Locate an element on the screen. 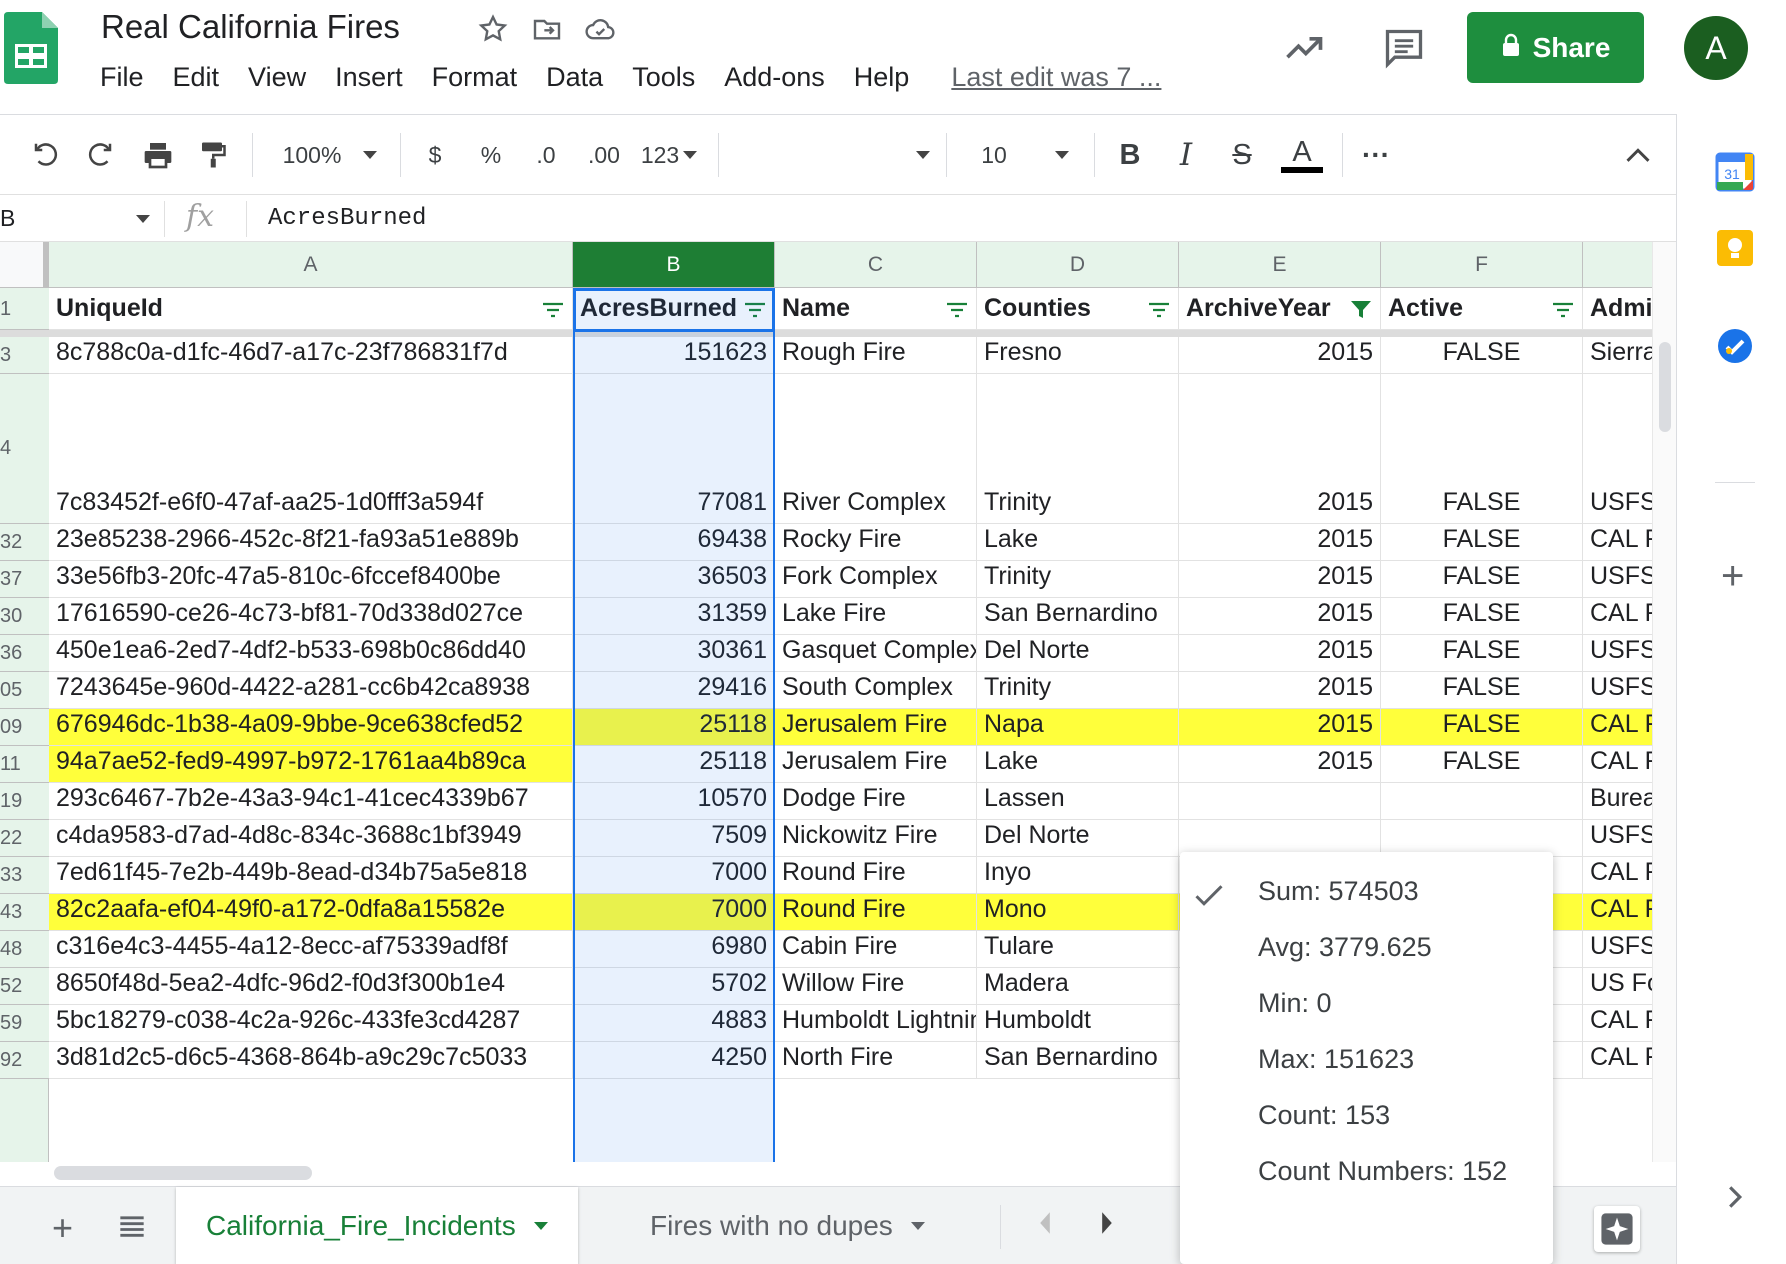  row-number: 1 is located at coordinates (24, 309).